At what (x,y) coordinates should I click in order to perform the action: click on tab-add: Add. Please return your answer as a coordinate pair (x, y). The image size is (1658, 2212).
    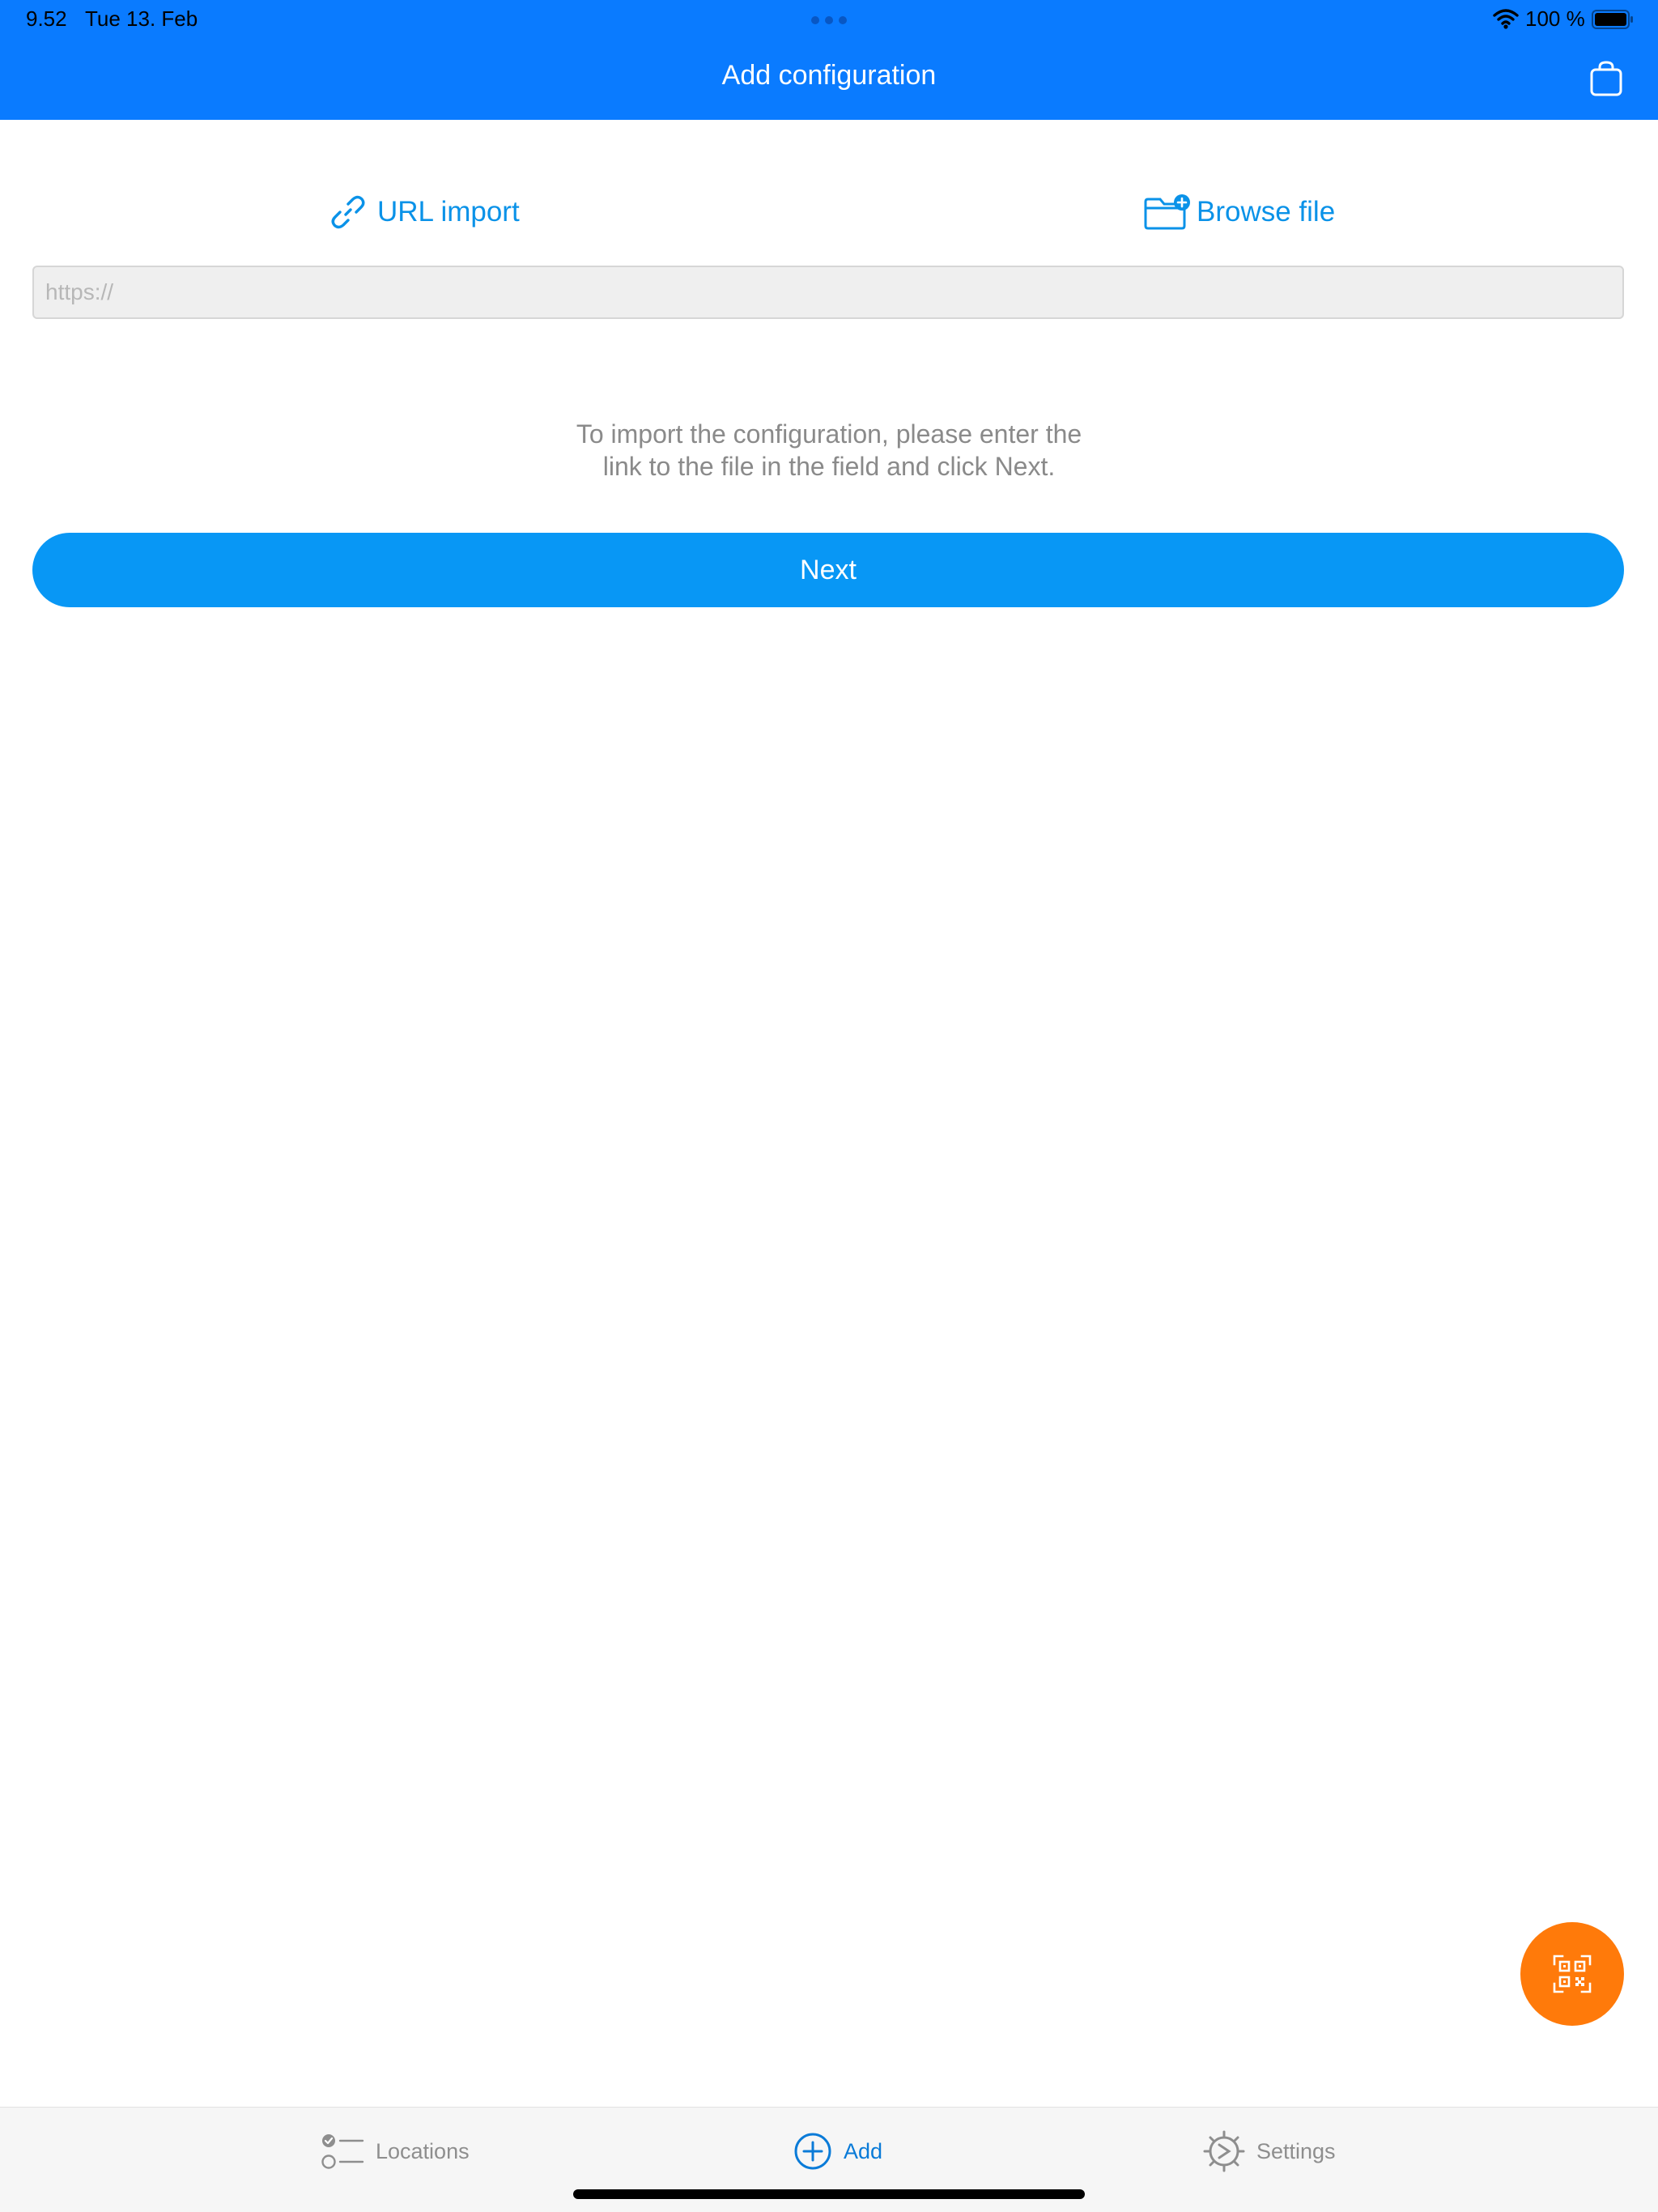
    Looking at the image, I should click on (837, 2151).